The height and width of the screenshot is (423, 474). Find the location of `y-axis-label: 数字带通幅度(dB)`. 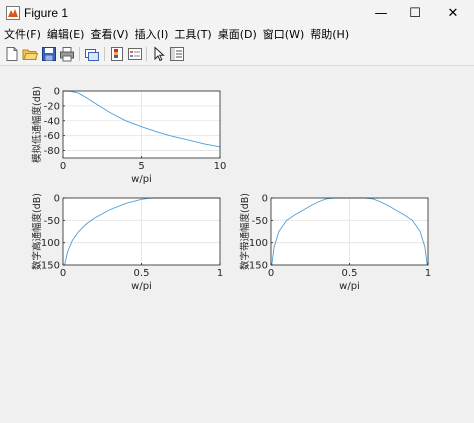

y-axis-label: 数字带通幅度(dB) is located at coordinates (245, 231).